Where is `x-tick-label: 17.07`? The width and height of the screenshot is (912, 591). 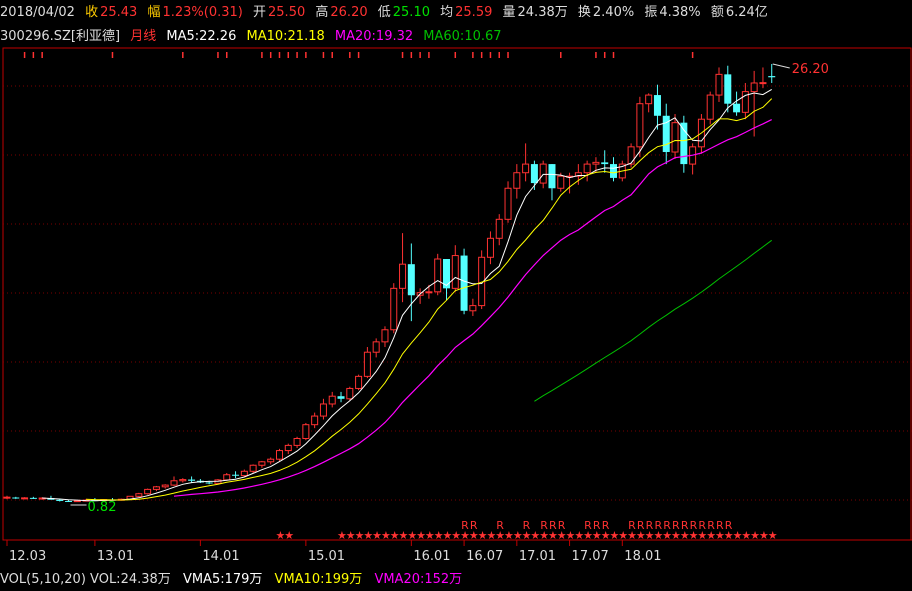 x-tick-label: 17.07 is located at coordinates (590, 556).